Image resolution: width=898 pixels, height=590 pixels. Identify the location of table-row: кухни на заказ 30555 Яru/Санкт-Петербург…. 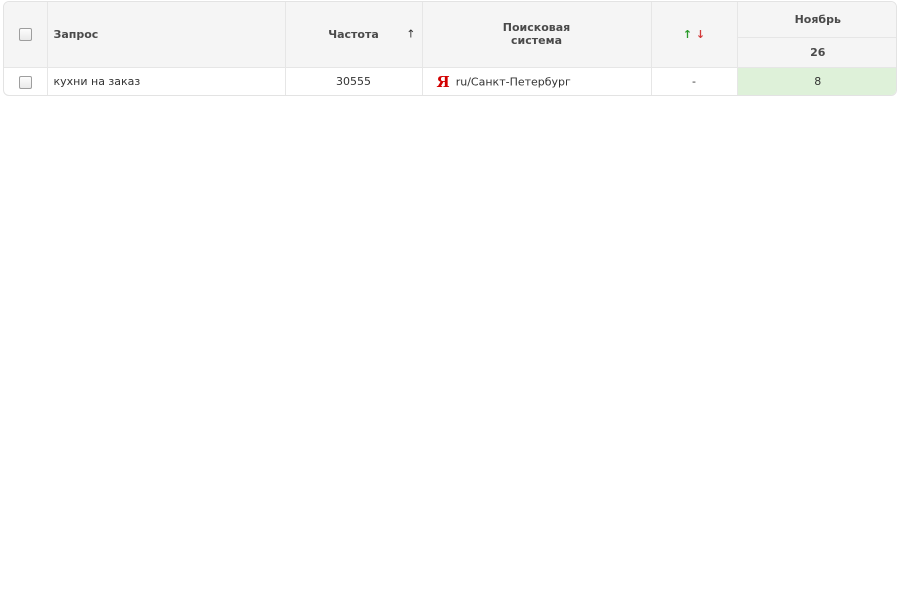
(450, 81).